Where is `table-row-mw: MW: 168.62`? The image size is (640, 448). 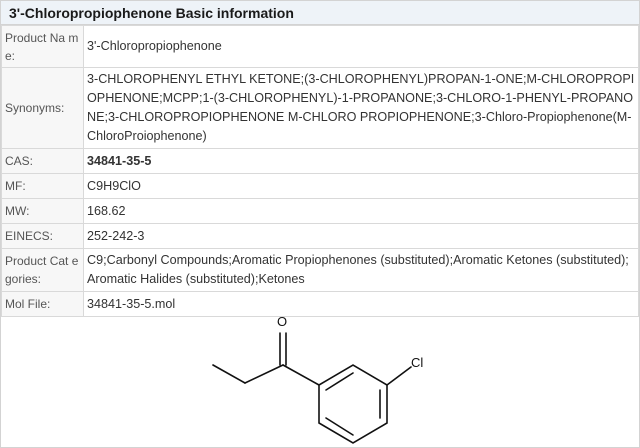 table-row-mw: MW: 168.62 is located at coordinates (320, 211).